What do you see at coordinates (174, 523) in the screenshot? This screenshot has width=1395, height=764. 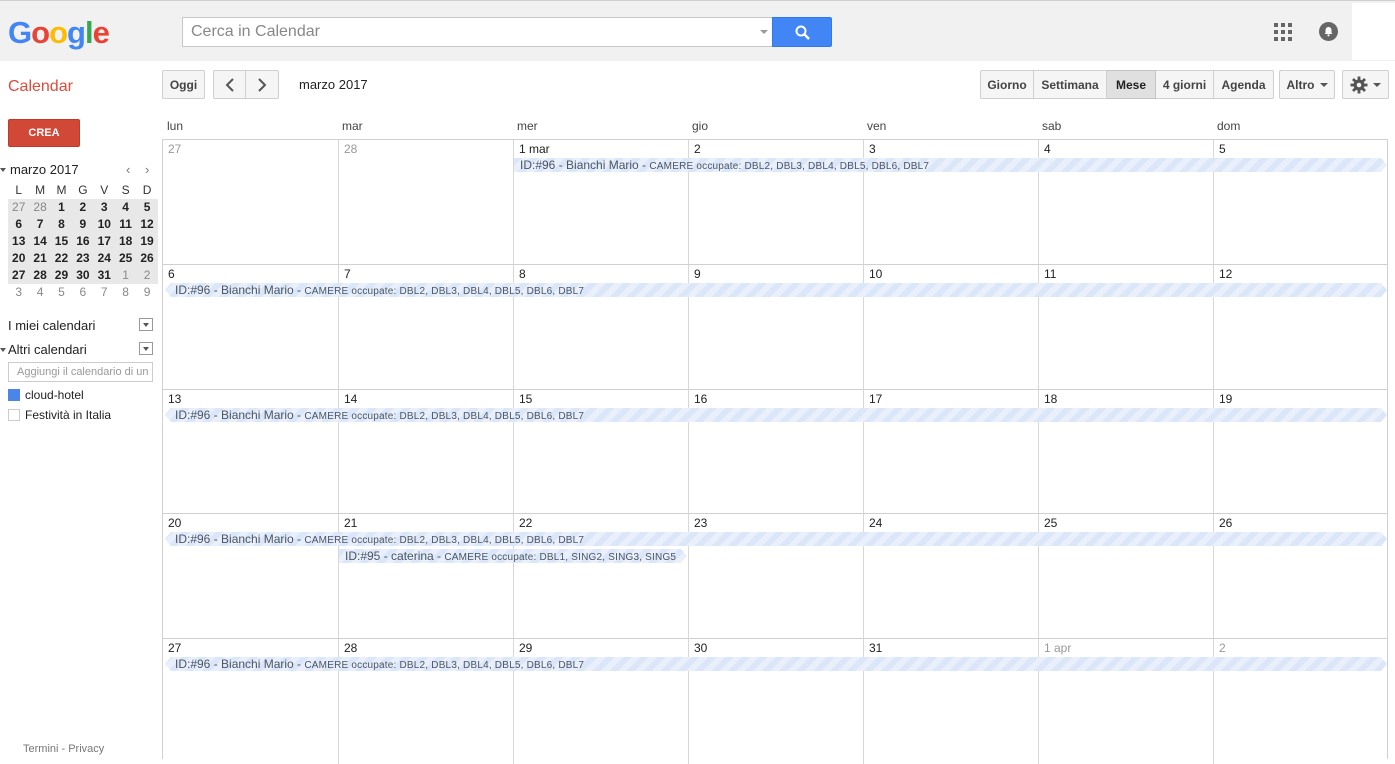 I see `day-number: 20` at bounding box center [174, 523].